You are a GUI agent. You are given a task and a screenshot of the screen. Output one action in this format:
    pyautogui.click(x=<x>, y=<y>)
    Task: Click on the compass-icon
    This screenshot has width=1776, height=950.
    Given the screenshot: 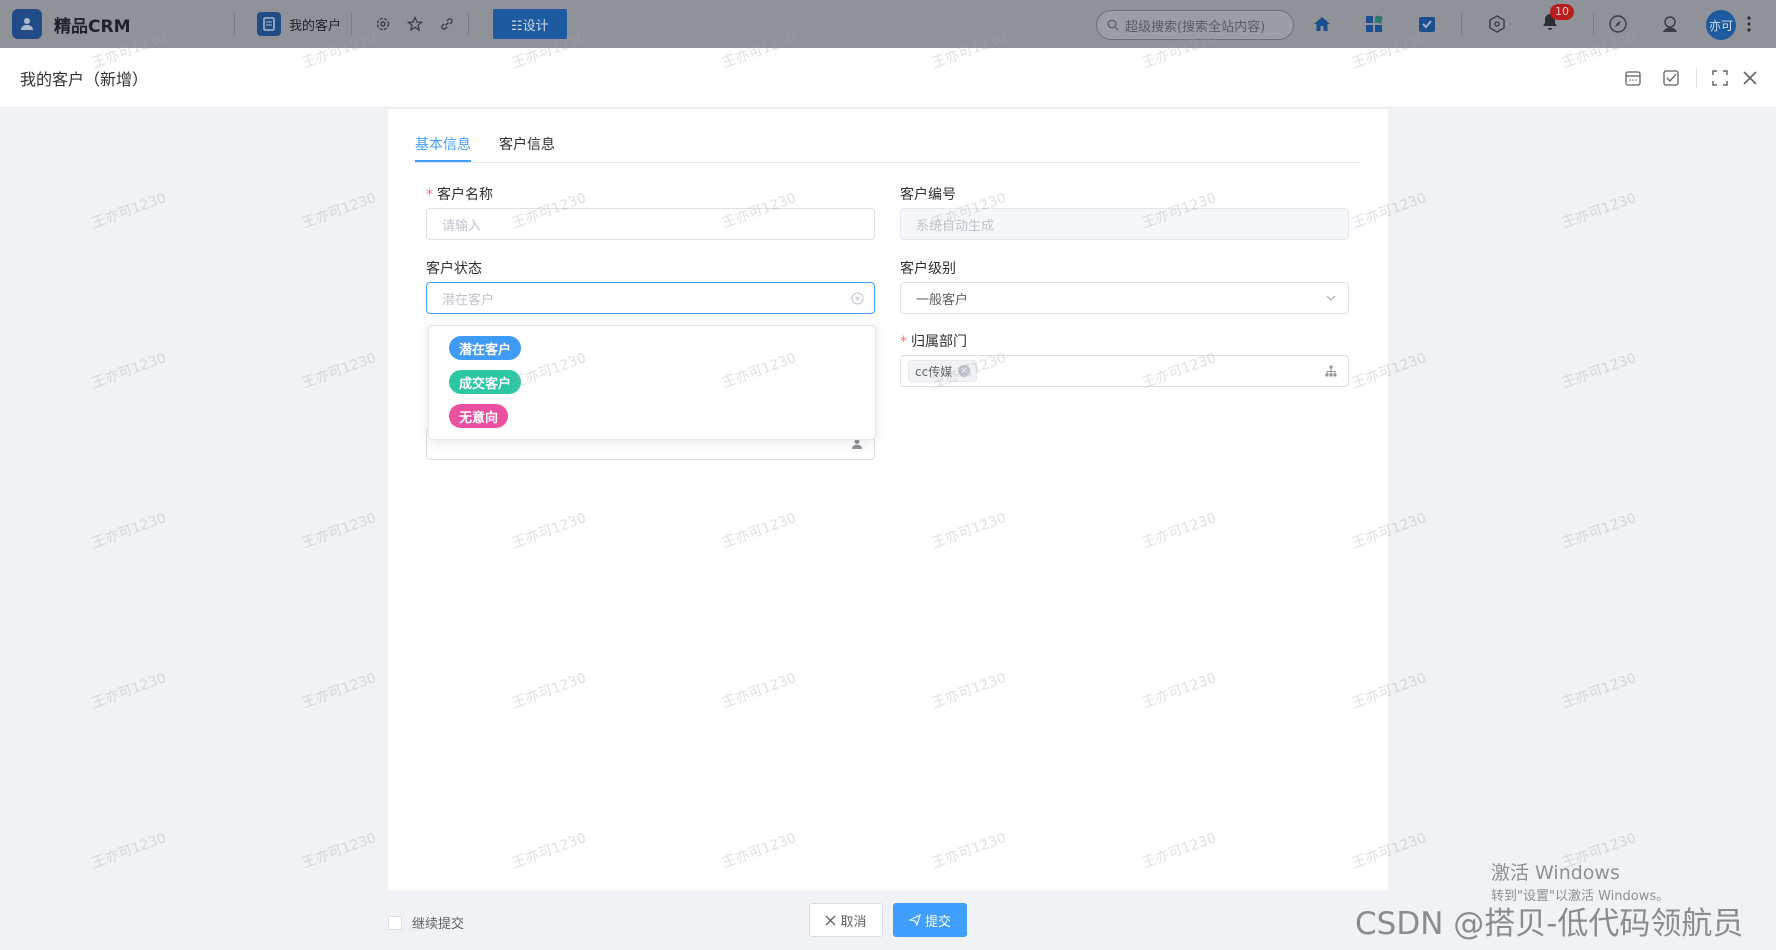 What is the action you would take?
    pyautogui.click(x=1618, y=24)
    